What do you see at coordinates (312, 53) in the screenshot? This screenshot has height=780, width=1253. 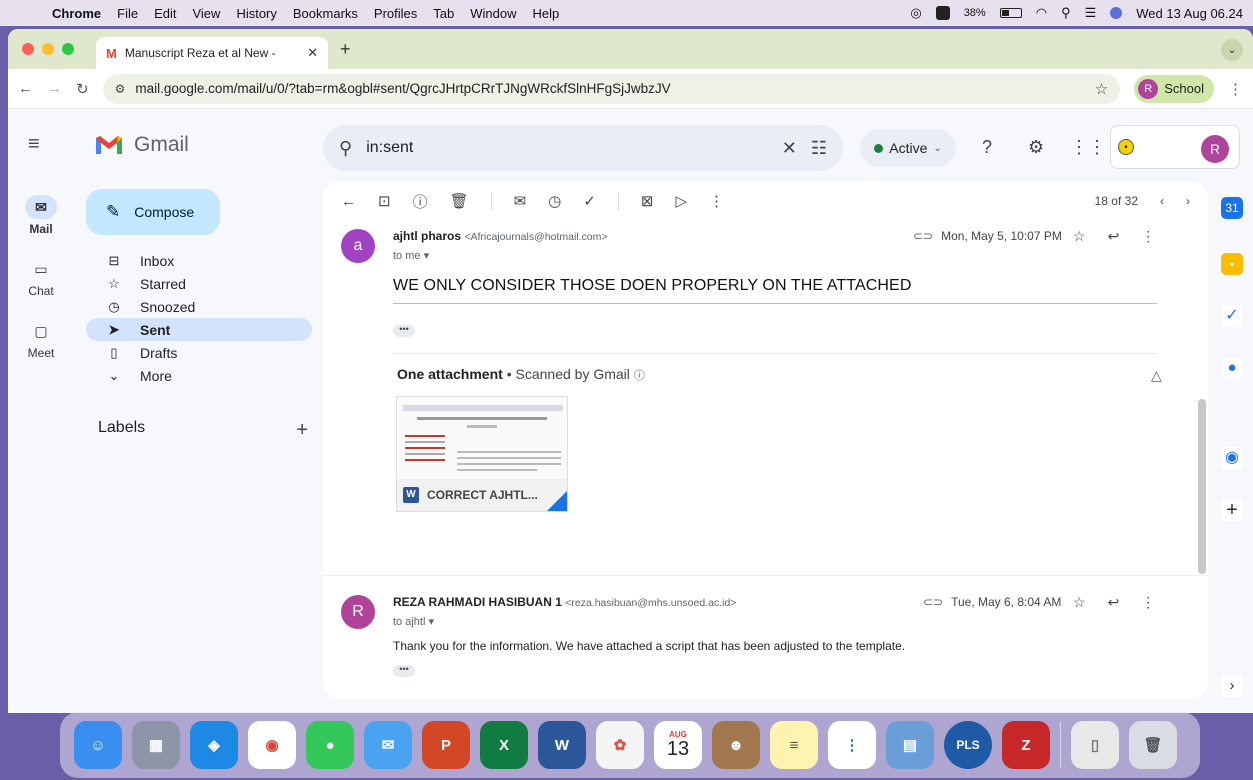 I see `close-tab-icon: ✕` at bounding box center [312, 53].